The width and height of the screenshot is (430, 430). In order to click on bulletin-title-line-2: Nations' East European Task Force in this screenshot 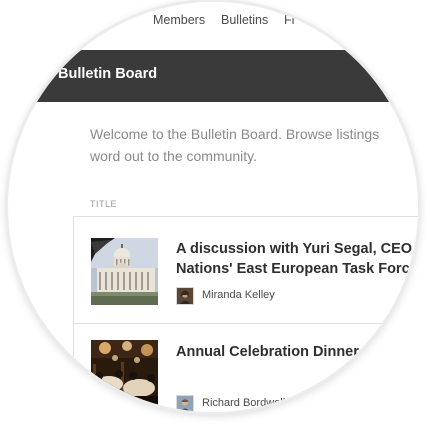, I will do `click(297, 269)`.